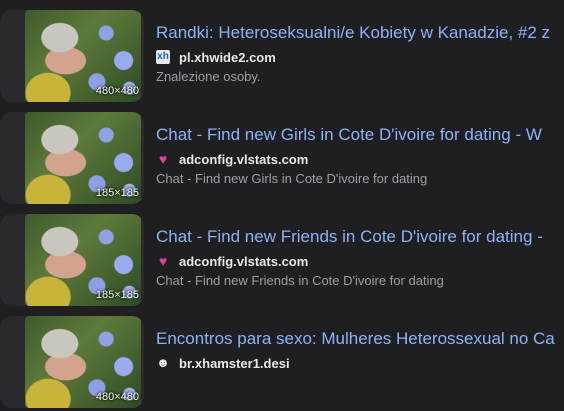 The width and height of the screenshot is (564, 411). What do you see at coordinates (163, 57) in the screenshot?
I see `xh-square-icon: xh` at bounding box center [163, 57].